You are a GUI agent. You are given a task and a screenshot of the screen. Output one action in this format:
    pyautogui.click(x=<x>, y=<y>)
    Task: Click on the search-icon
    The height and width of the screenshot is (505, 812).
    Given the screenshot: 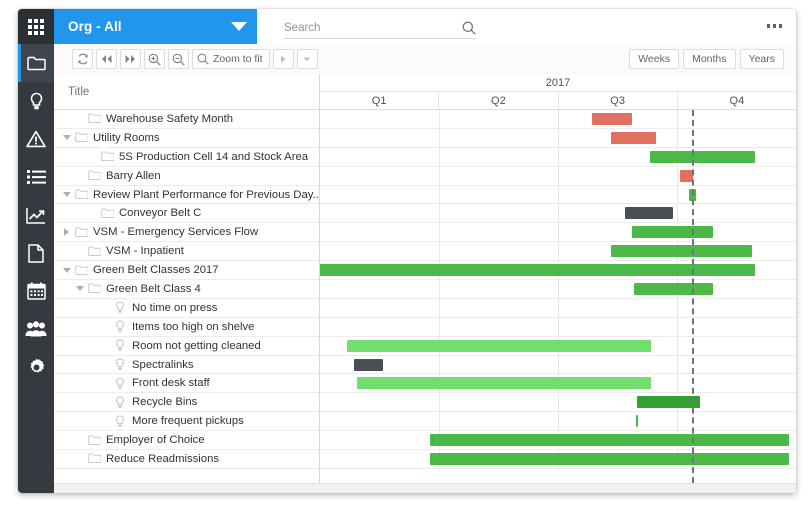 What is the action you would take?
    pyautogui.click(x=469, y=28)
    